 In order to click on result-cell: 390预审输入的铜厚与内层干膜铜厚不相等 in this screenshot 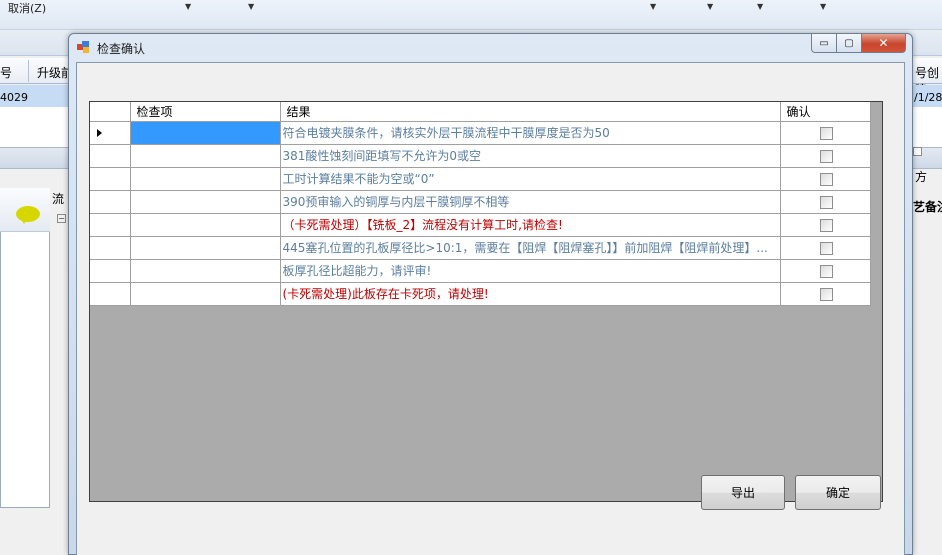, I will do `click(530, 202)`.